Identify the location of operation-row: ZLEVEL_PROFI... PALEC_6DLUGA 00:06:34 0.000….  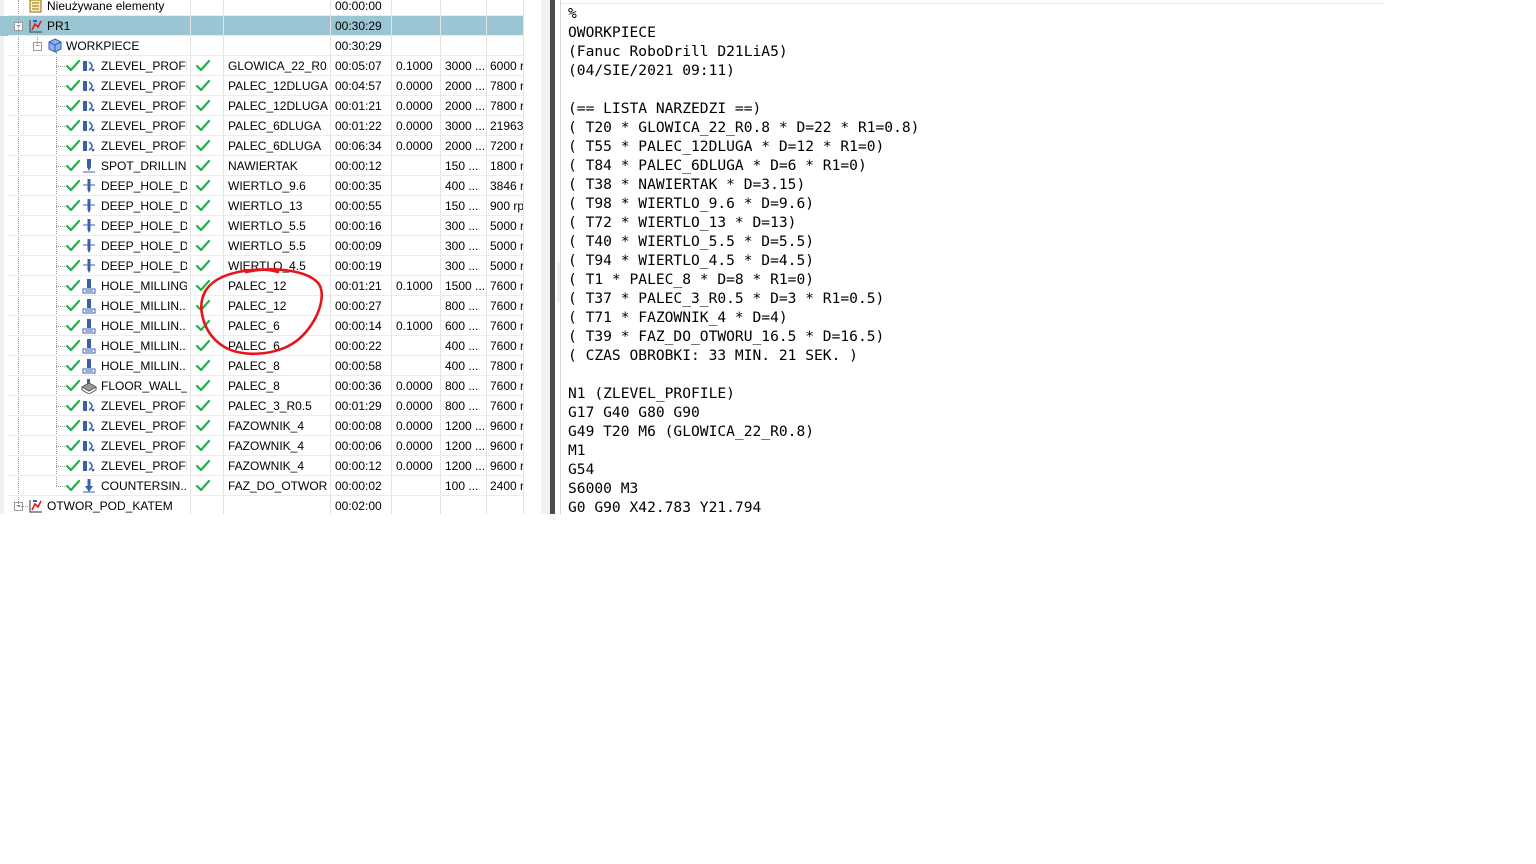
(262, 146).